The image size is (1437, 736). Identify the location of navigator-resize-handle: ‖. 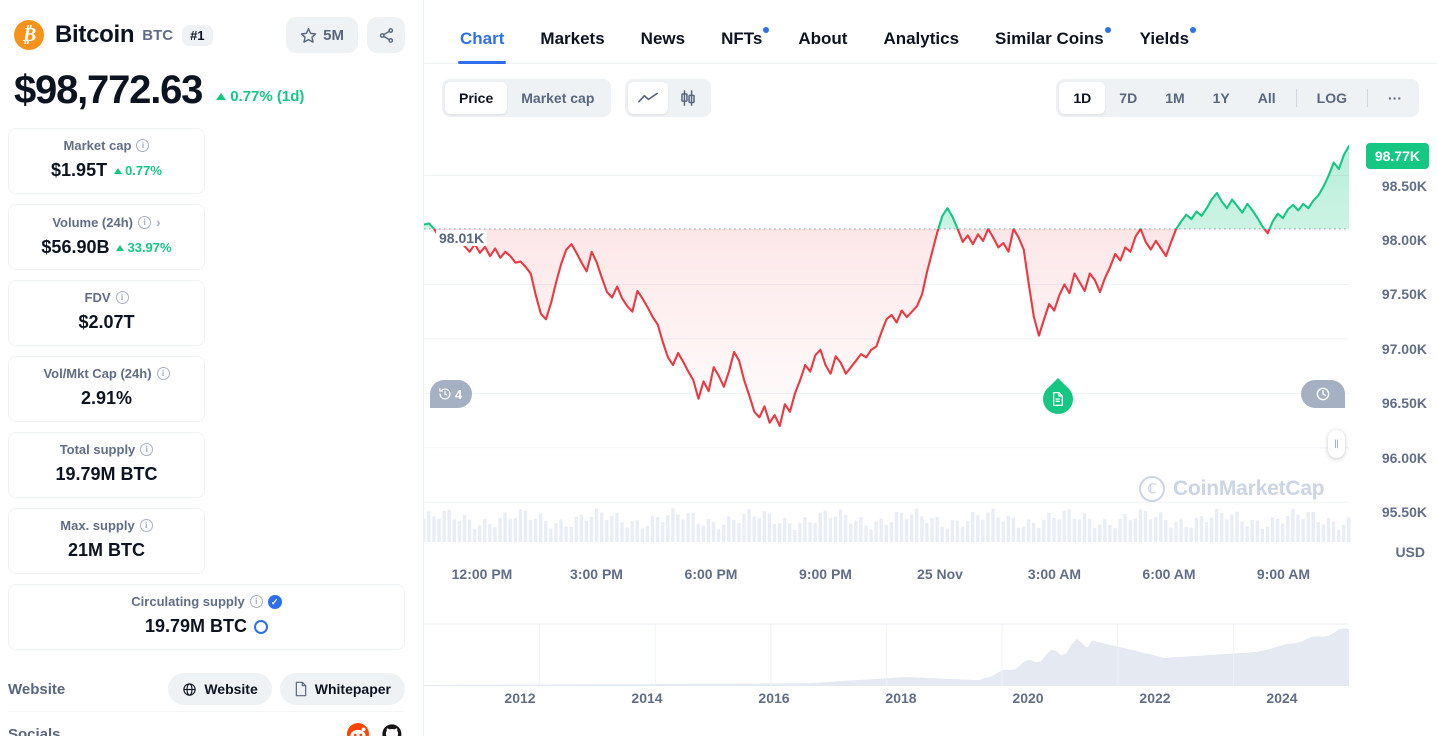
(1336, 444).